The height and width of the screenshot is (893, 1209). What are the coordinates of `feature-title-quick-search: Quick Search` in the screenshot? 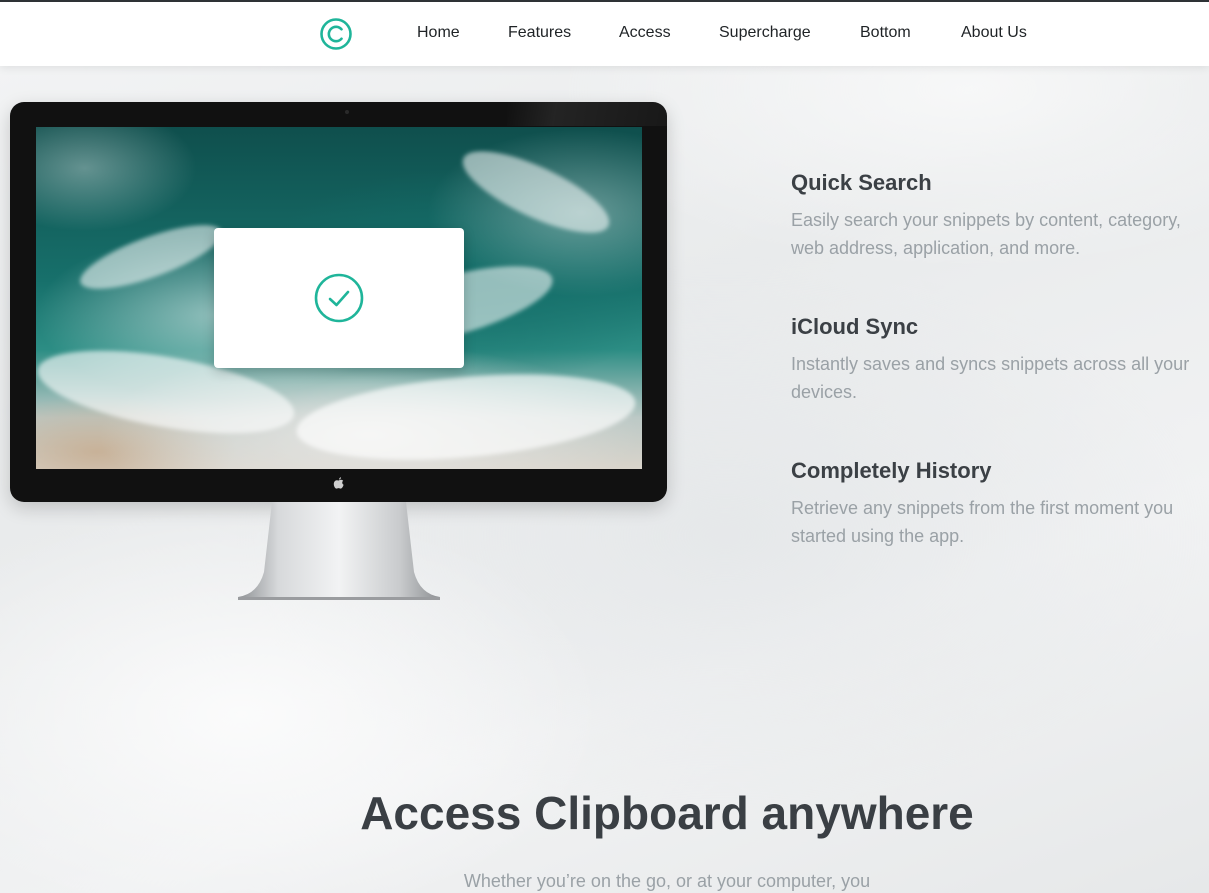 It's located at (861, 182).